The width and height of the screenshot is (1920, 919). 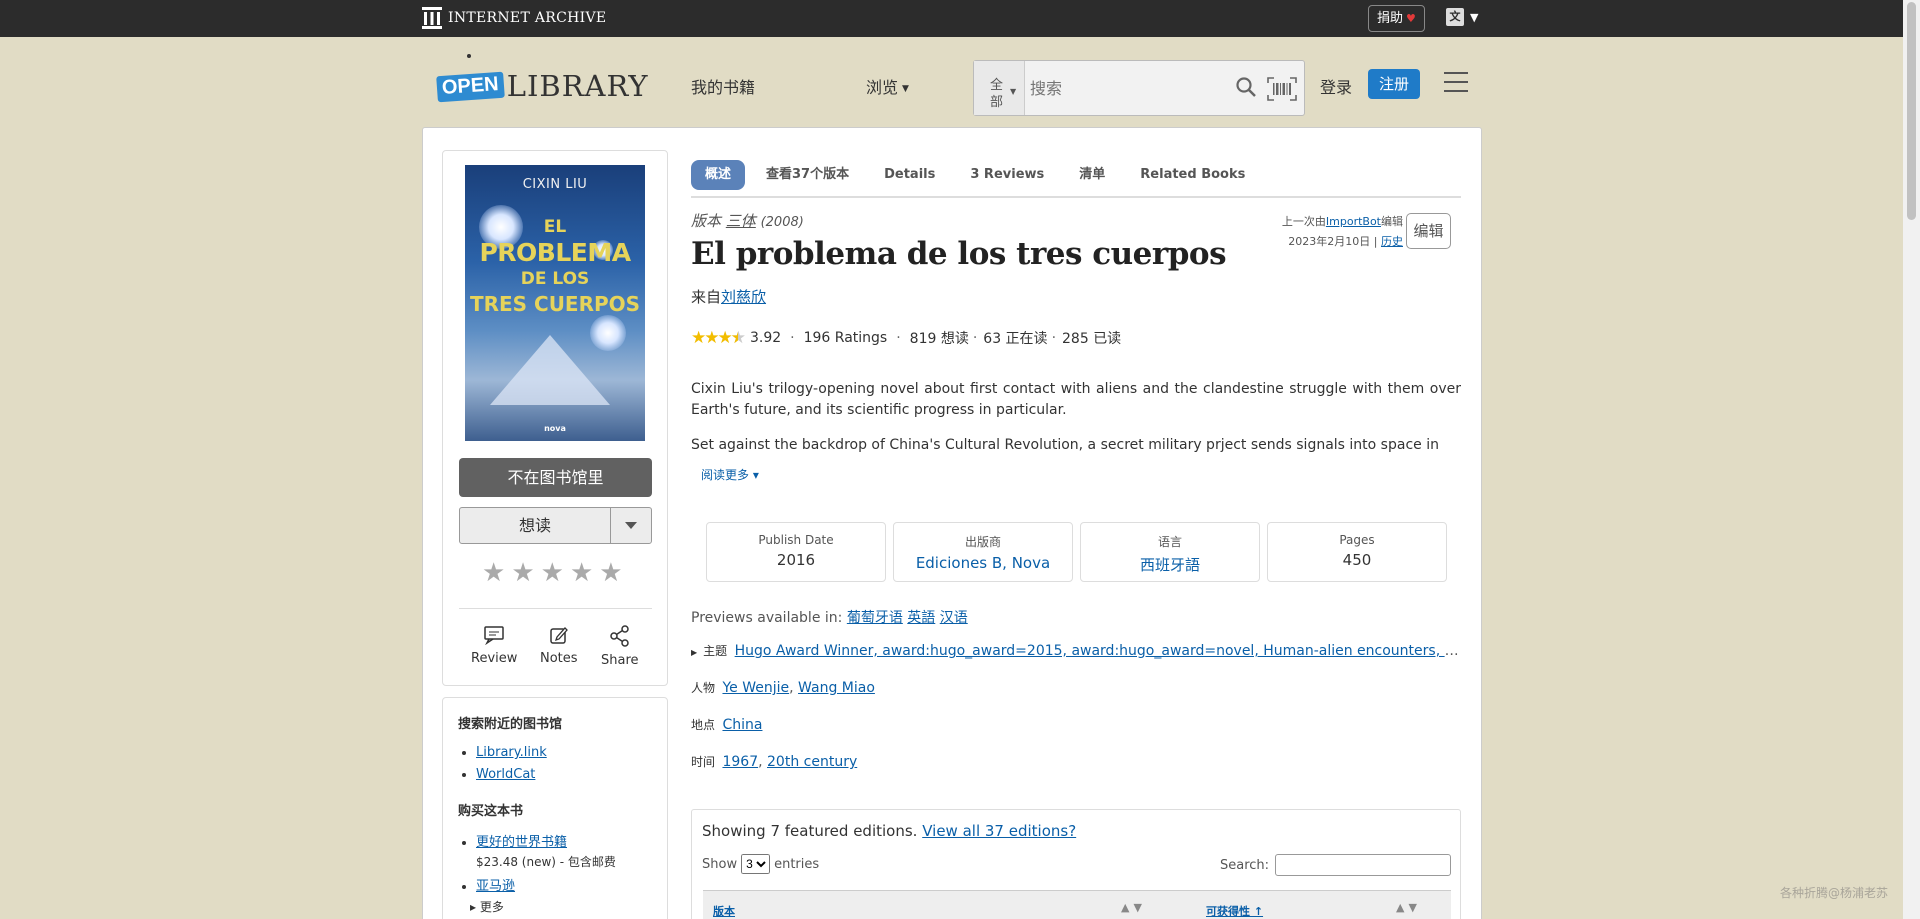 I want to click on person-link: Ye Wenjie, so click(x=755, y=688).